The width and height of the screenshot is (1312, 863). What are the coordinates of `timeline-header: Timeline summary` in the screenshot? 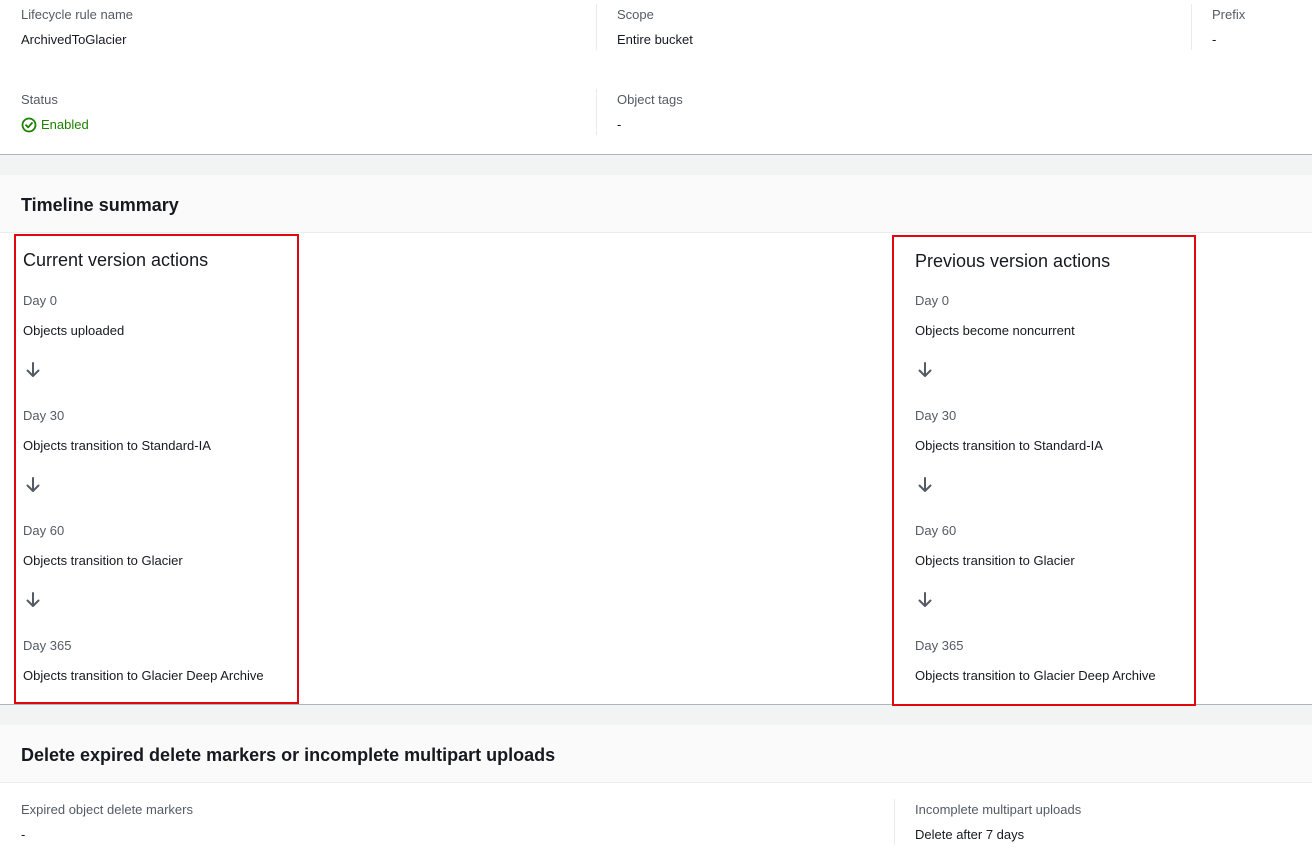 It's located at (656, 204).